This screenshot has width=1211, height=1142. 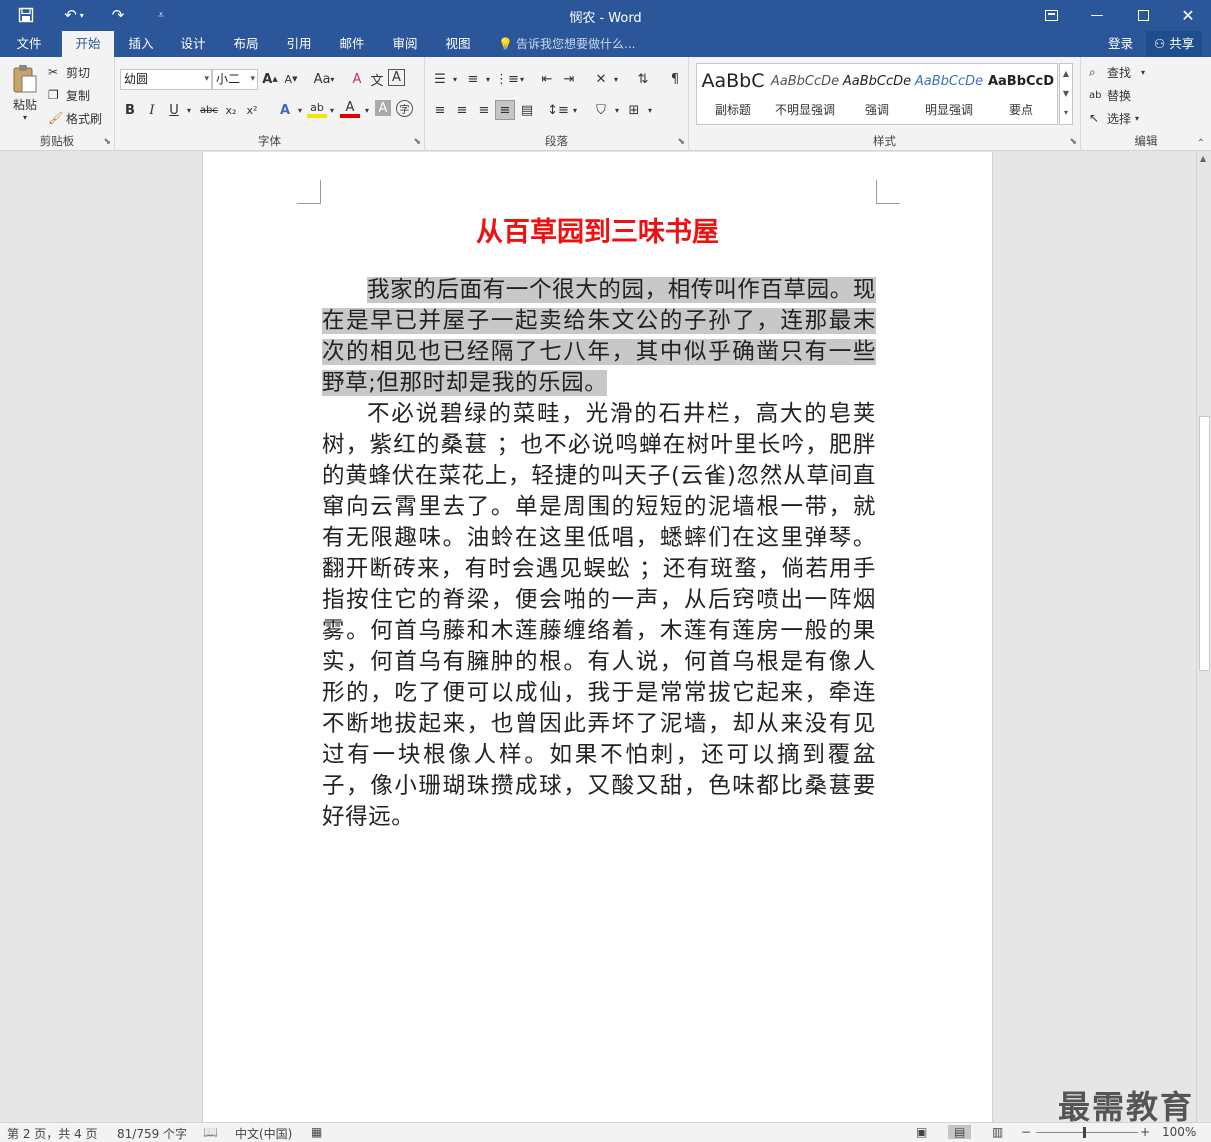 I want to click on copy-button: ❐ 复制, so click(x=69, y=95).